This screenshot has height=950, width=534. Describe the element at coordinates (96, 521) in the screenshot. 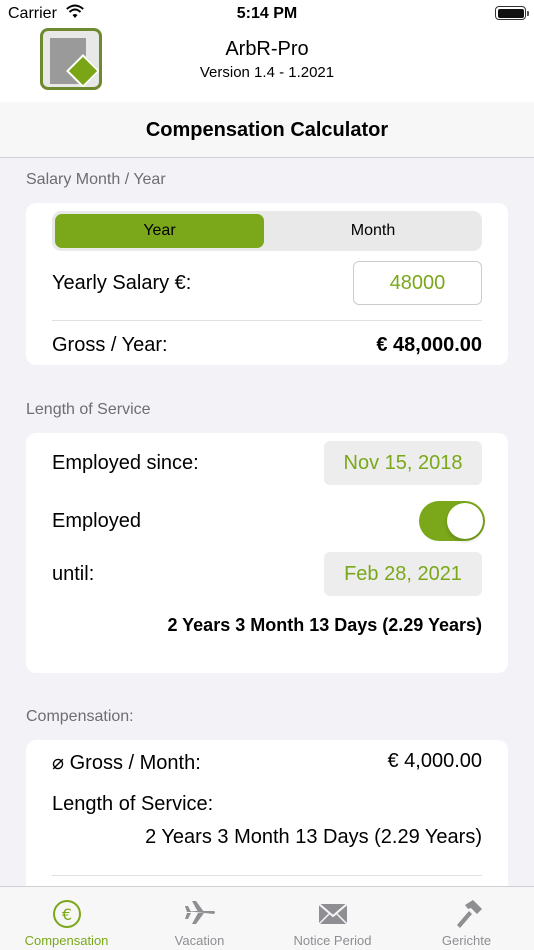

I see `employed-label: Employed` at that location.